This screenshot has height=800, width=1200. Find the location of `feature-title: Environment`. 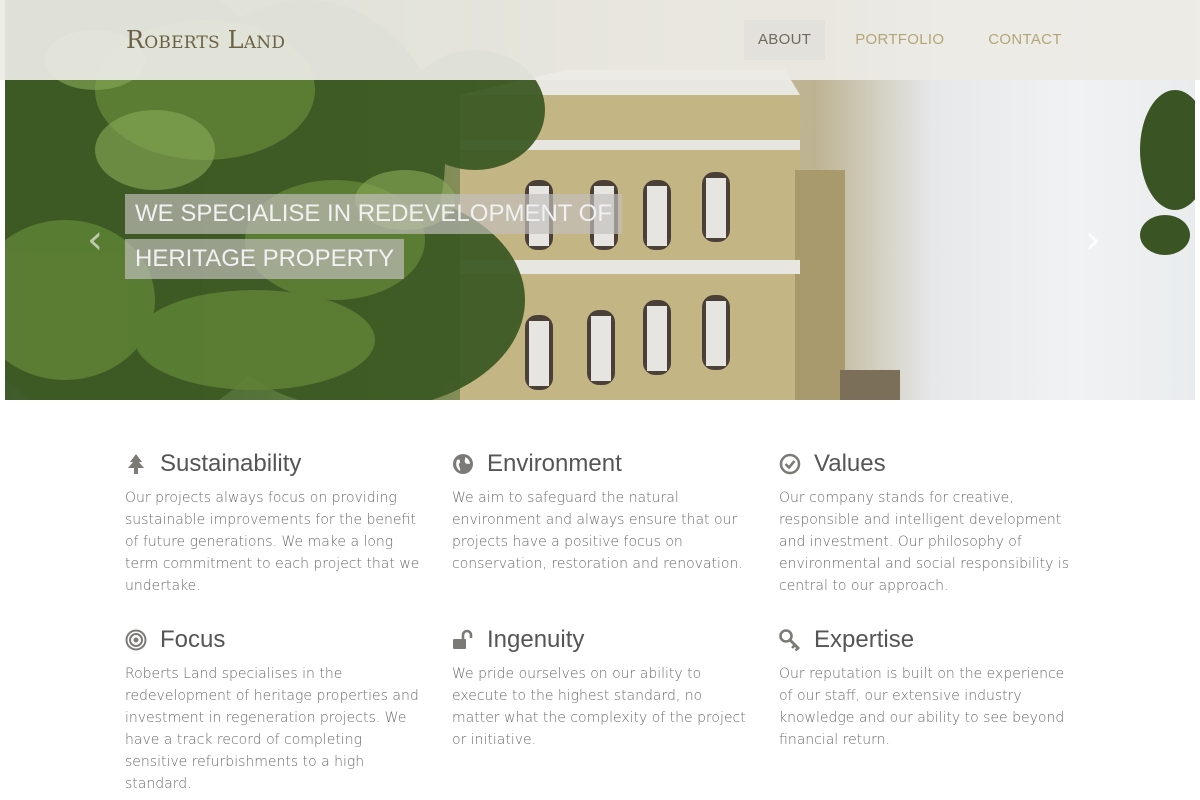

feature-title: Environment is located at coordinates (554, 463).